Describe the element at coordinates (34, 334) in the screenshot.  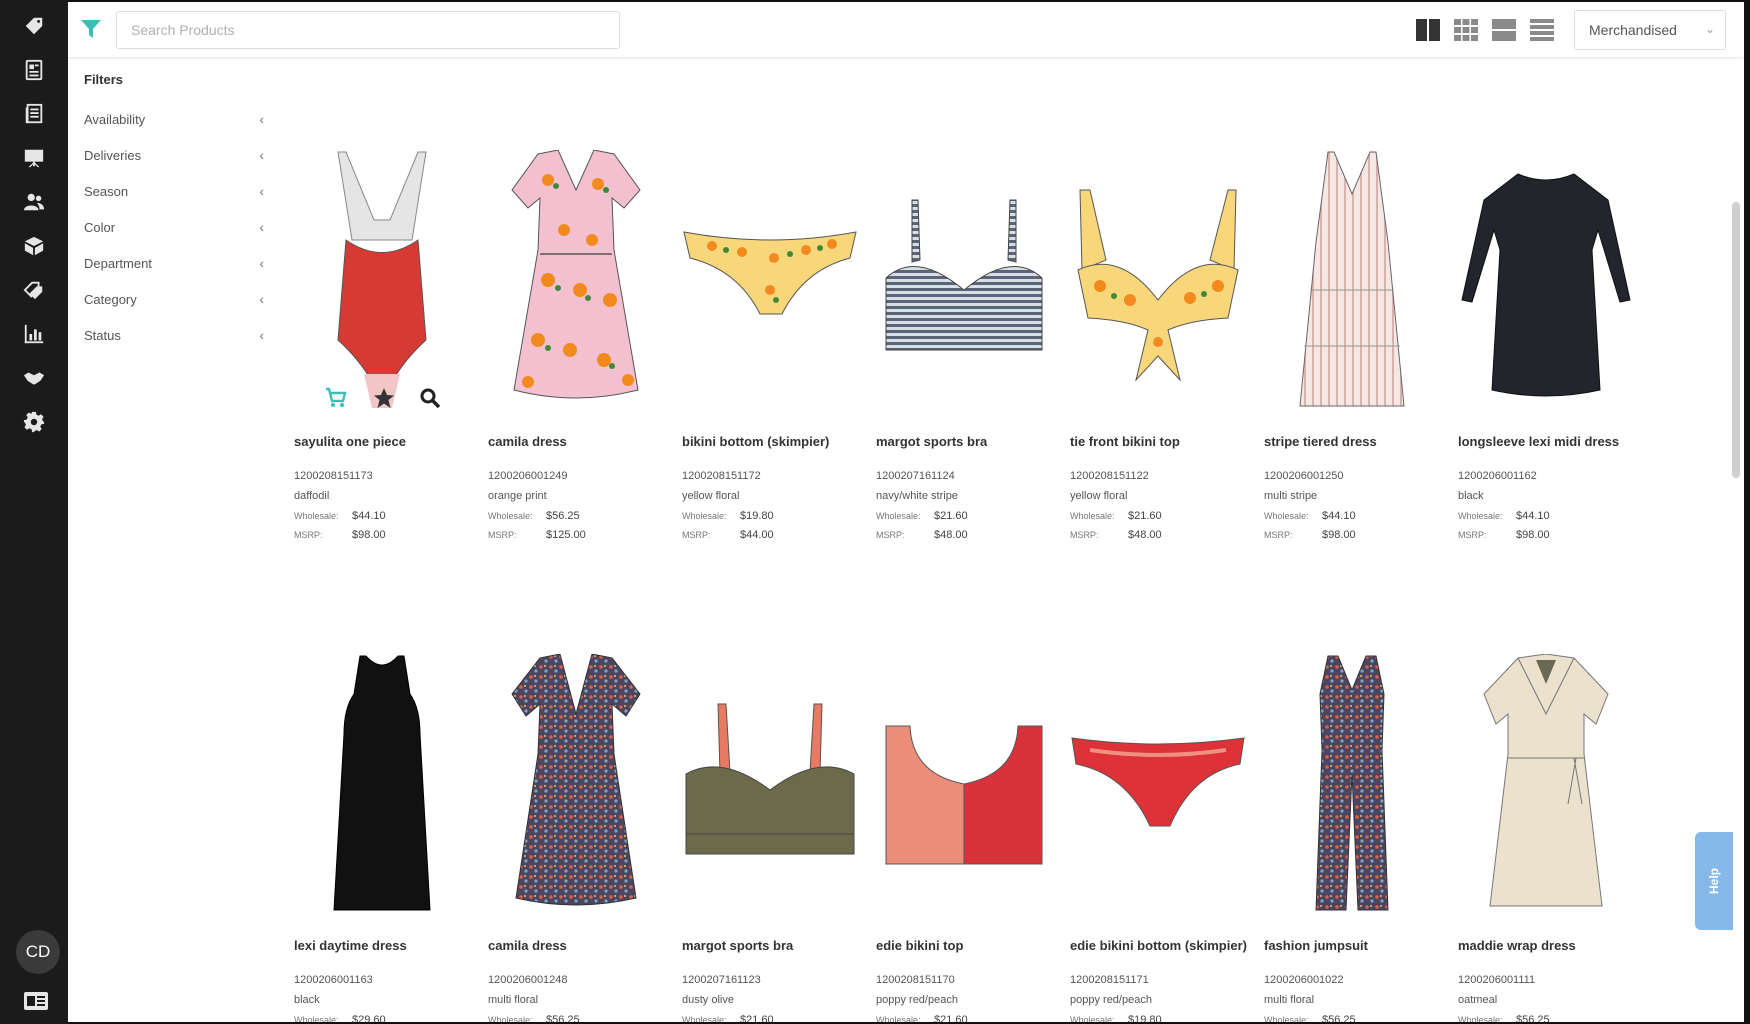
I see `analytics-icon` at that location.